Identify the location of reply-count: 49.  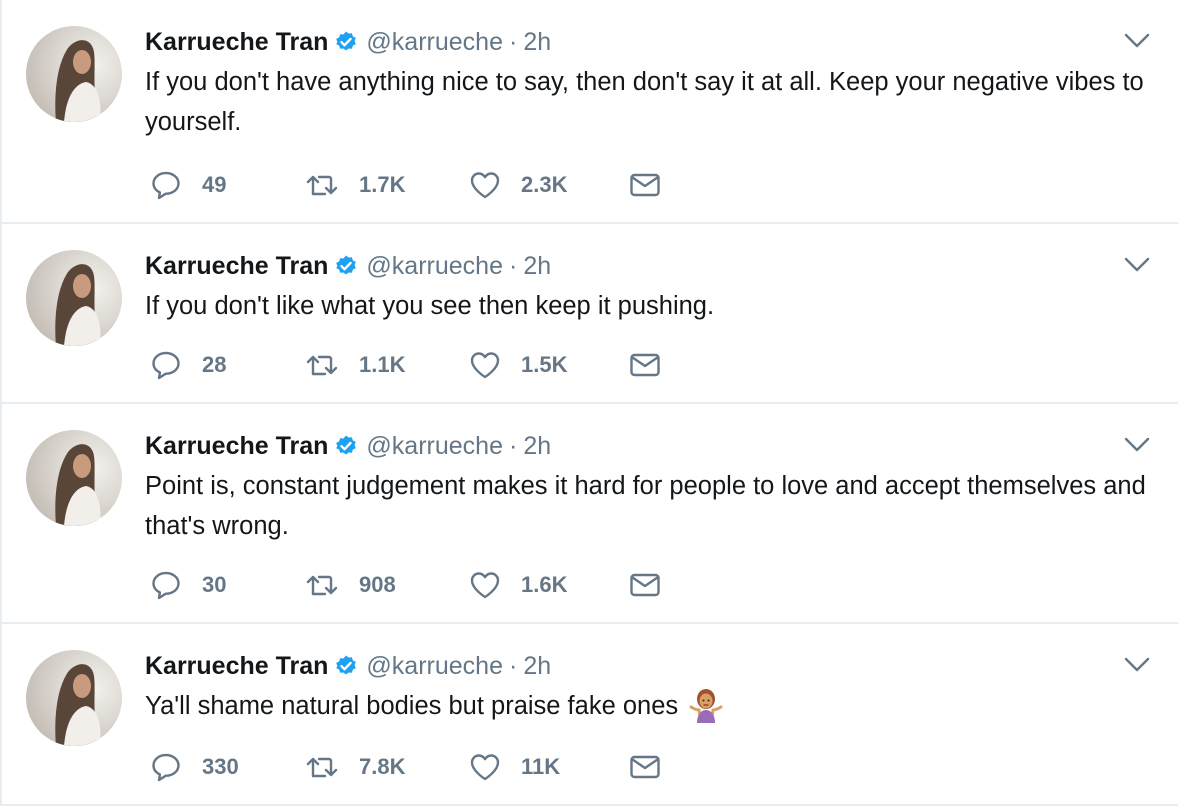
(214, 184).